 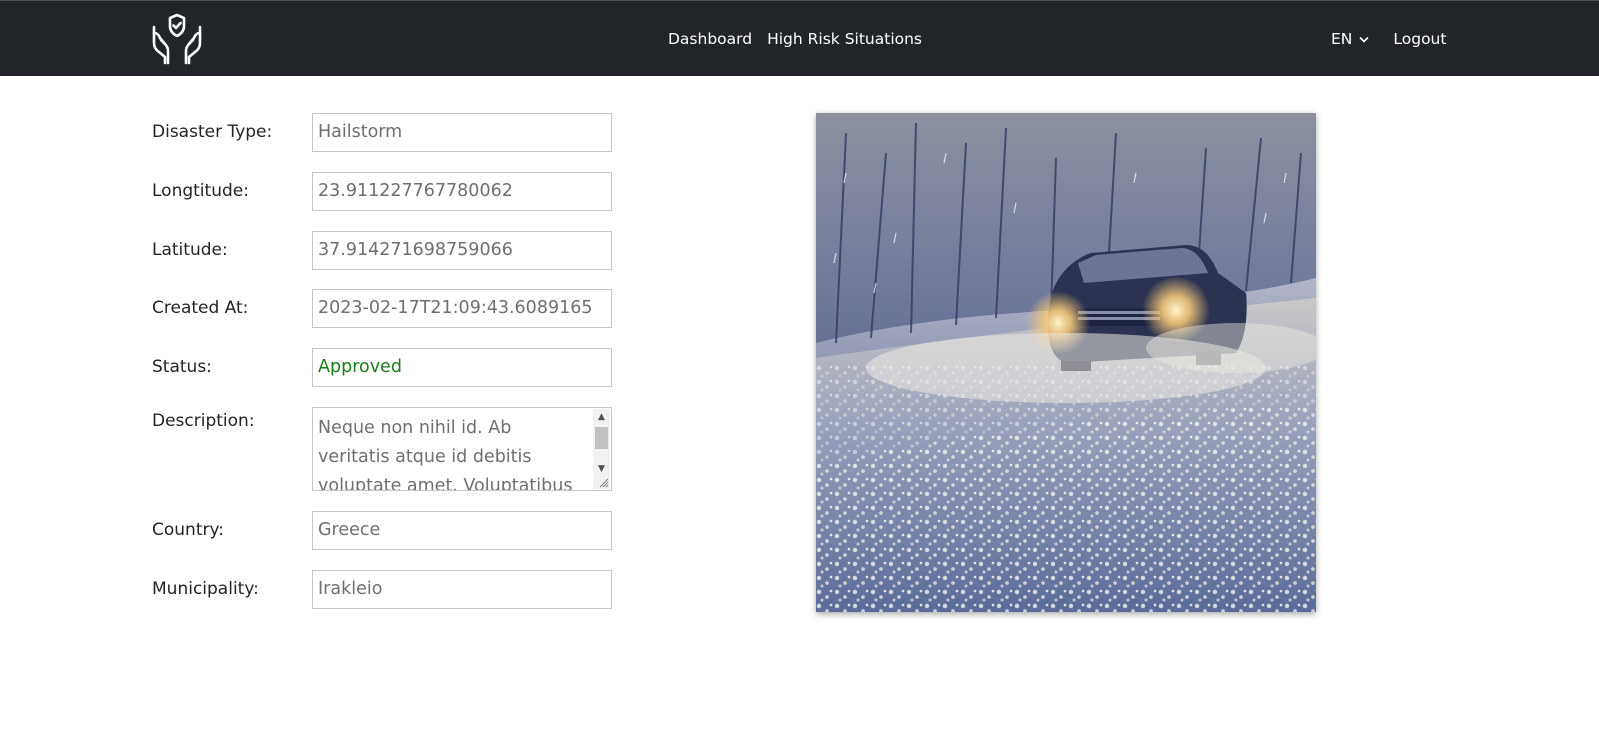 I want to click on scroll-thumb, so click(x=601, y=438).